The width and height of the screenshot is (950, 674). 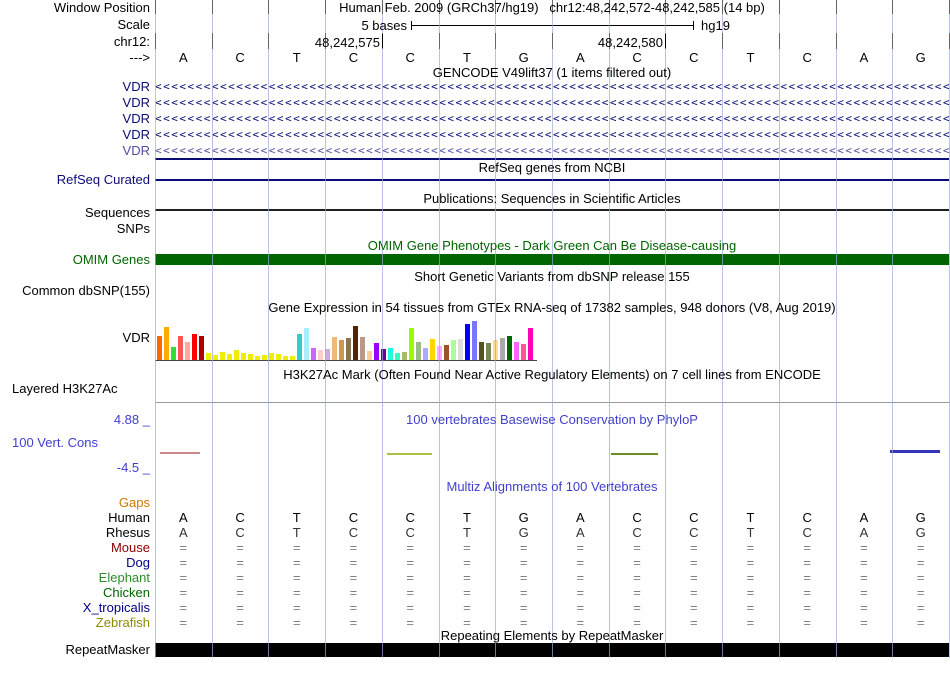 I want to click on sequence-base: T, so click(x=296, y=57).